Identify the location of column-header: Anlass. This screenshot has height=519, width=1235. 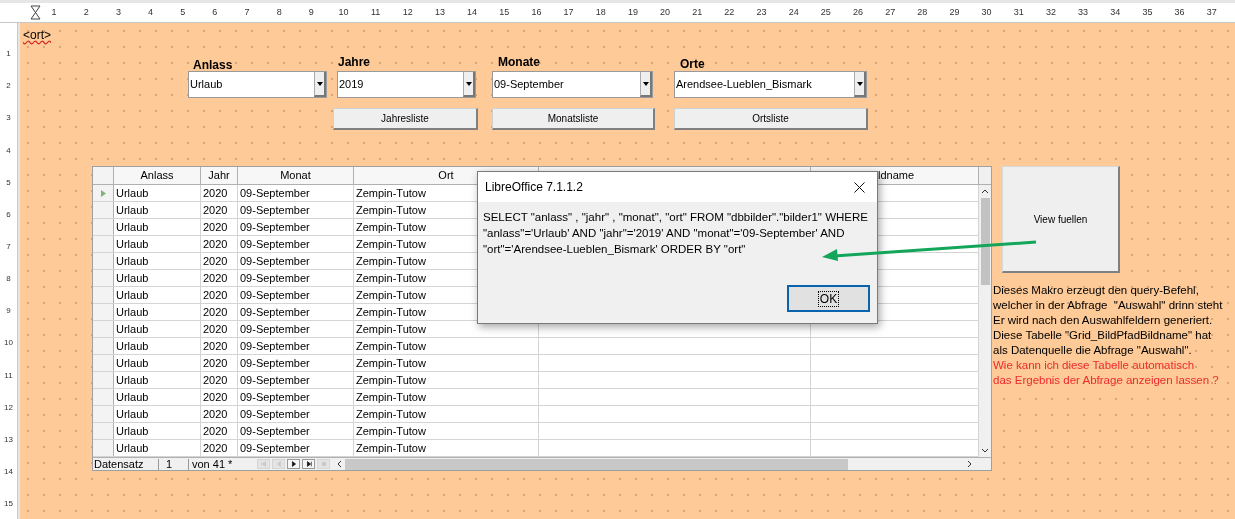
(157, 175).